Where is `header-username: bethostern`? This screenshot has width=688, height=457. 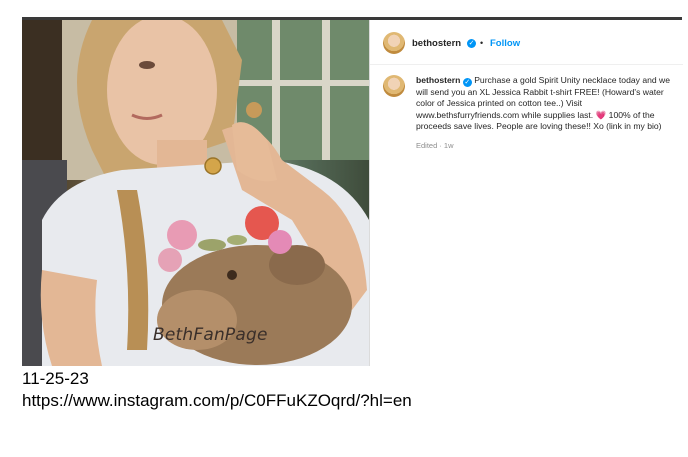
header-username: bethostern is located at coordinates (436, 43).